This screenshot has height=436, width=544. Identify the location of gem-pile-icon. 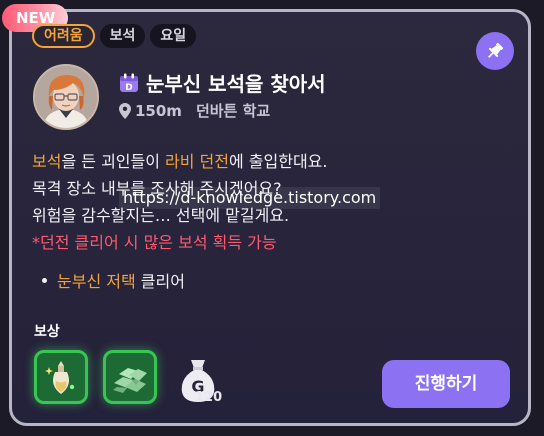
(130, 380).